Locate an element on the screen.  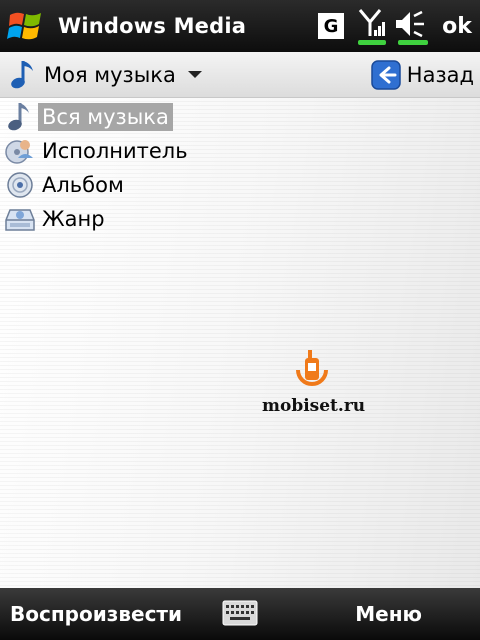
back-label: Назад is located at coordinates (440, 74).